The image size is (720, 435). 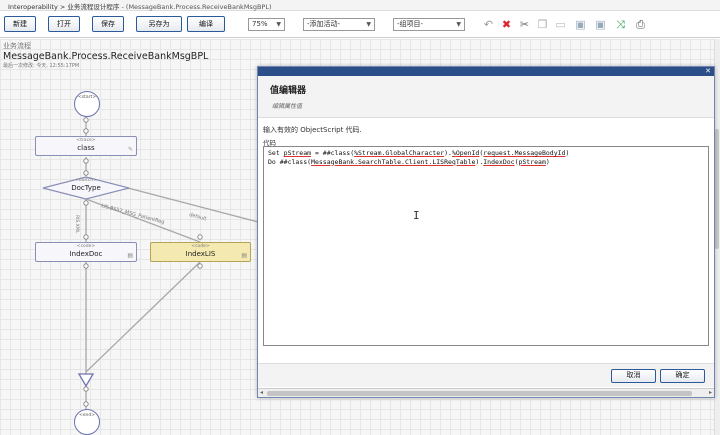 What do you see at coordinates (486, 375) in the screenshot?
I see `dialog-footer: 取消 确定` at bounding box center [486, 375].